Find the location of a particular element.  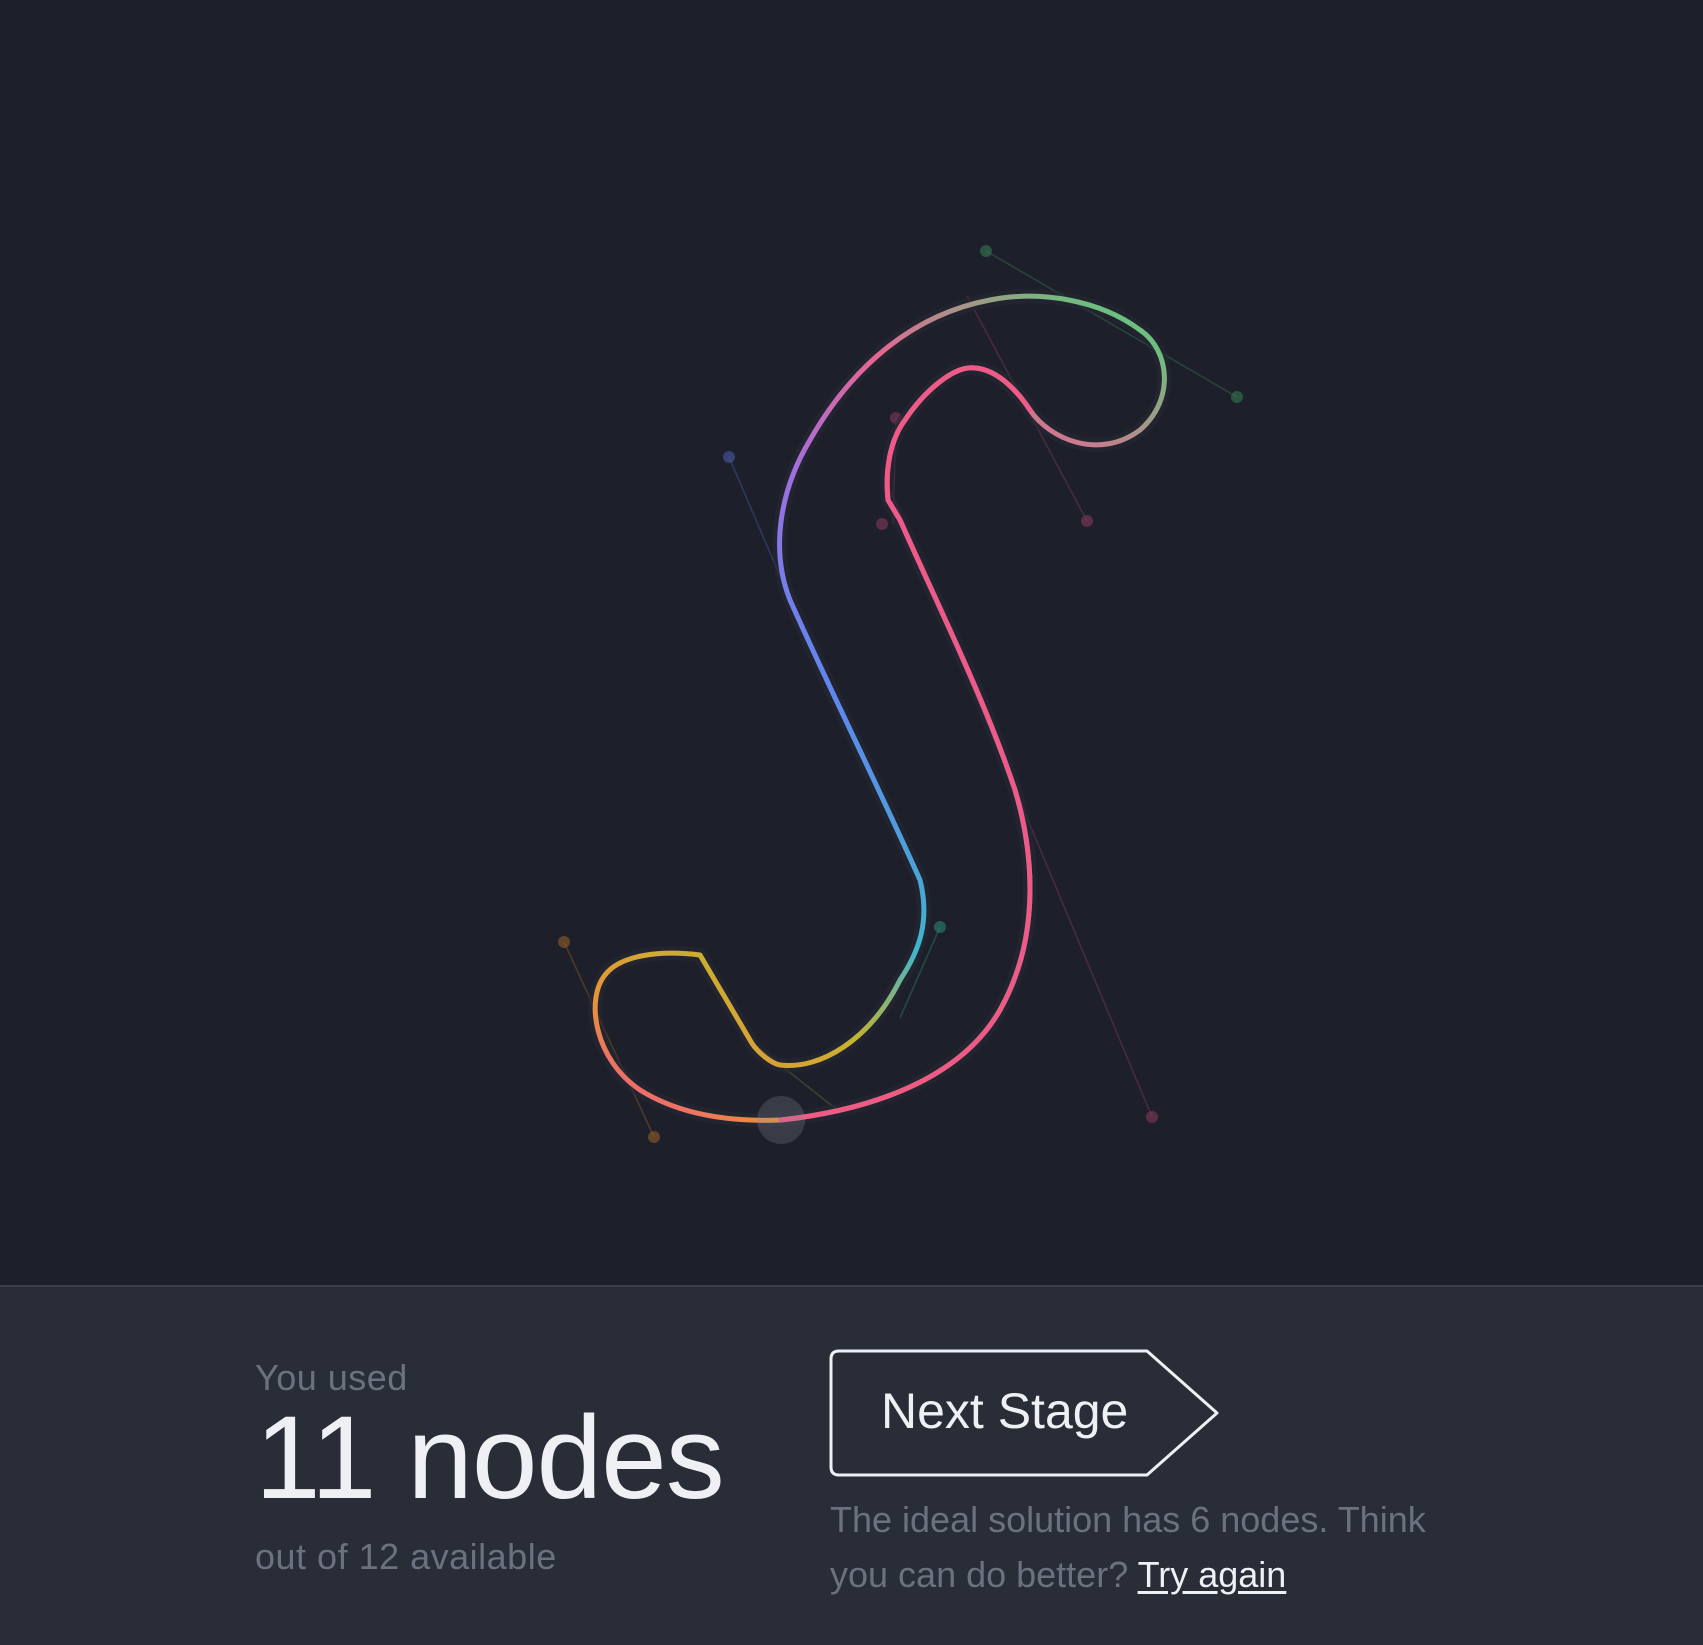

next-stage-button: Next Stage is located at coordinates (1025, 1413).